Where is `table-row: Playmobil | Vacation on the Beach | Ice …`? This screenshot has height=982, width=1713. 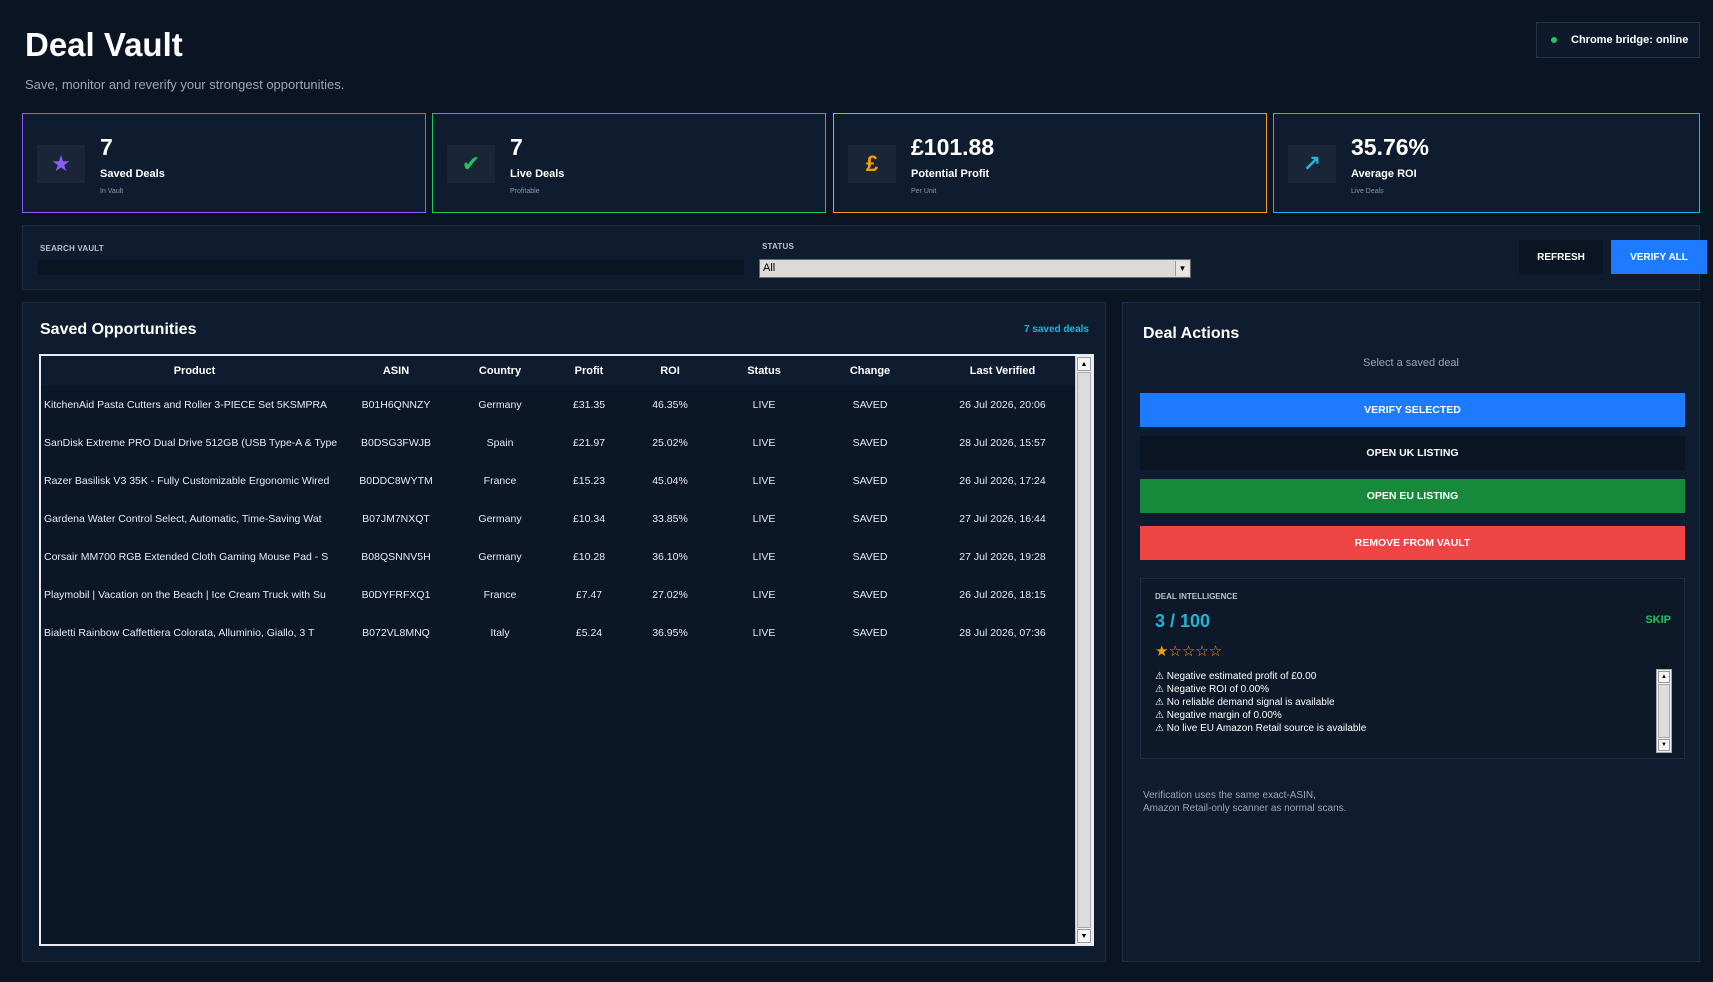
table-row: Playmobil | Vacation on the Beach | Ice … is located at coordinates (558, 595).